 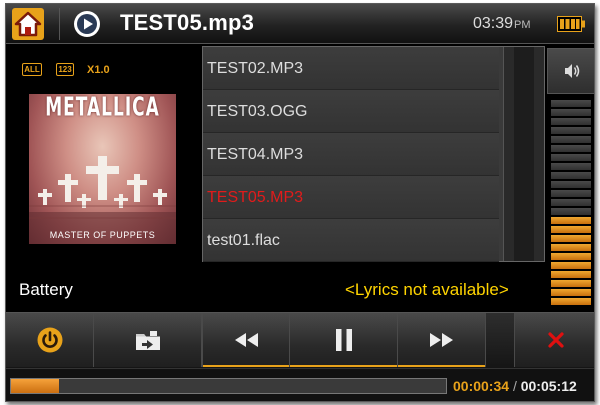 I want to click on time-display: 00:00:34 / 00:05:12, so click(x=515, y=386).